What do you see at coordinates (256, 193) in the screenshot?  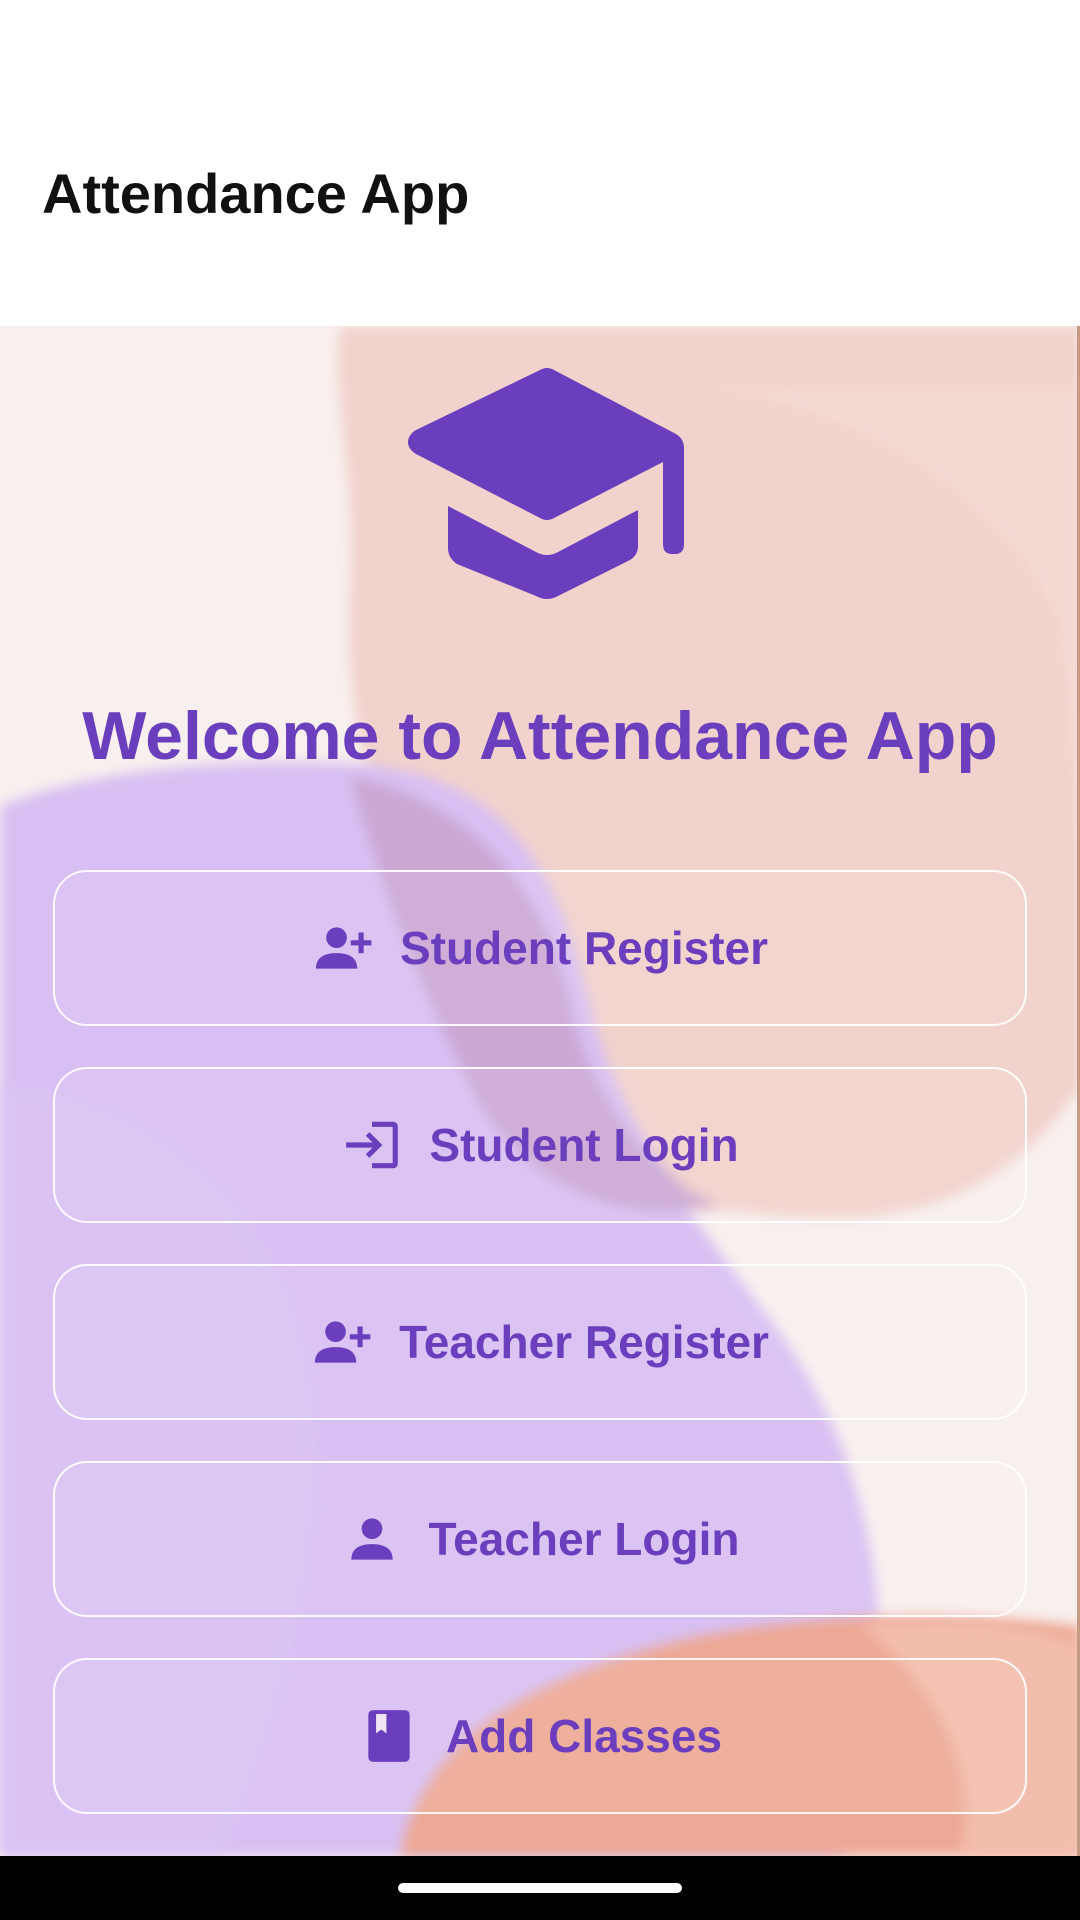 I see `app-title: Attendance App` at bounding box center [256, 193].